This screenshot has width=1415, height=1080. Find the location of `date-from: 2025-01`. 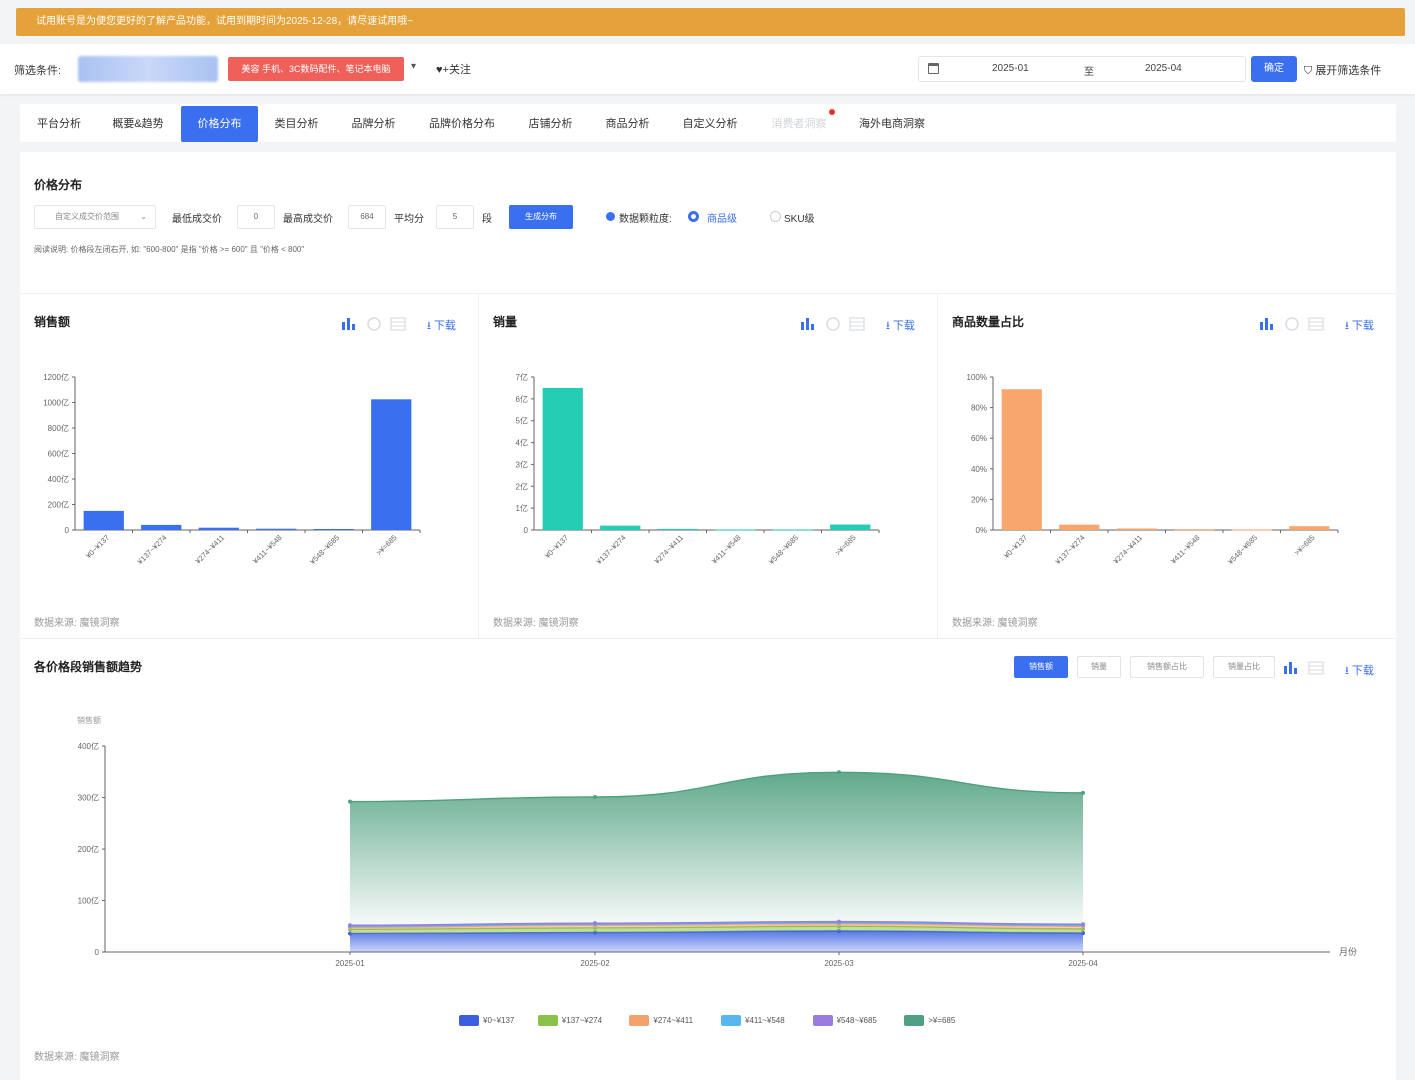

date-from: 2025-01 is located at coordinates (1010, 68).